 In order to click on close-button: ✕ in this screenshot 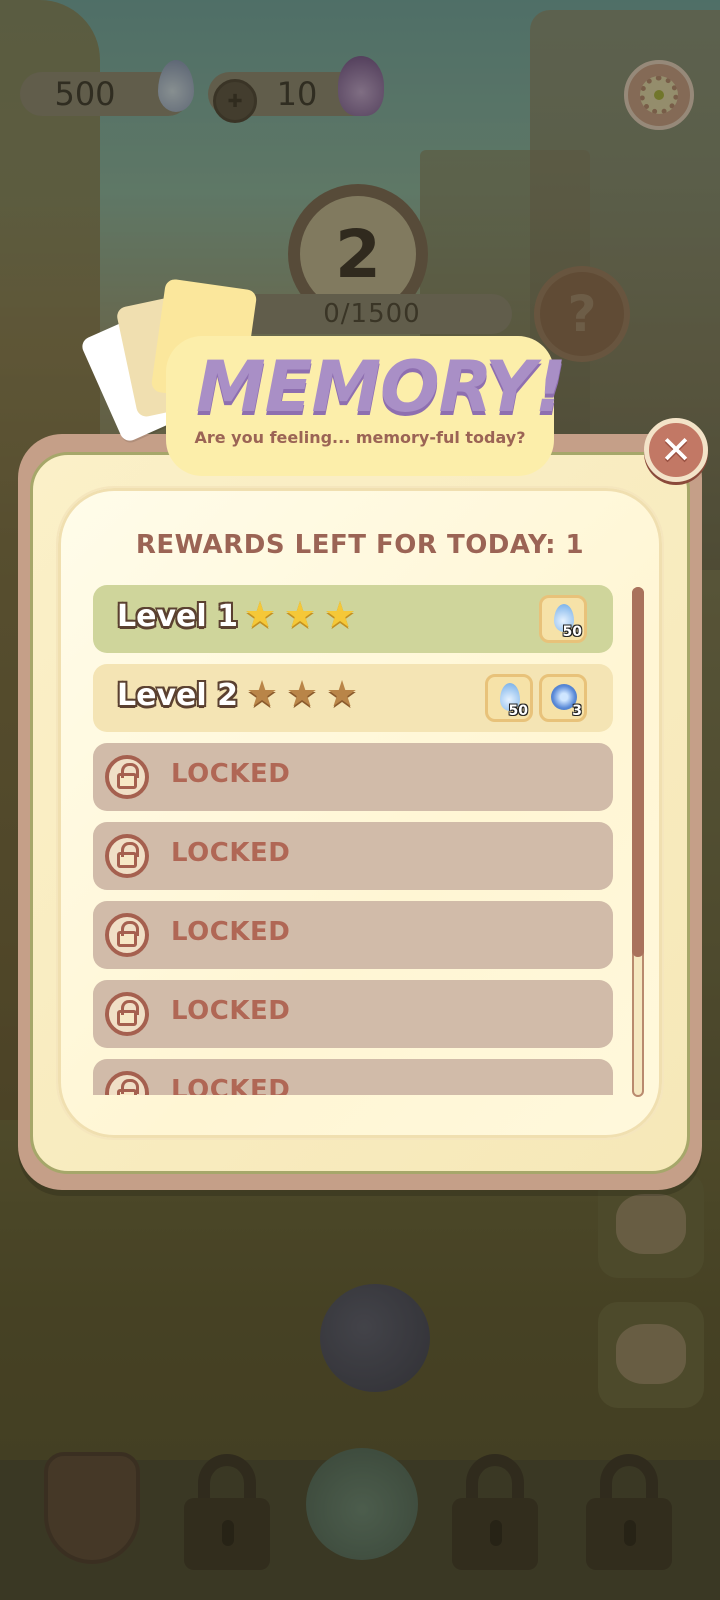, I will do `click(676, 450)`.